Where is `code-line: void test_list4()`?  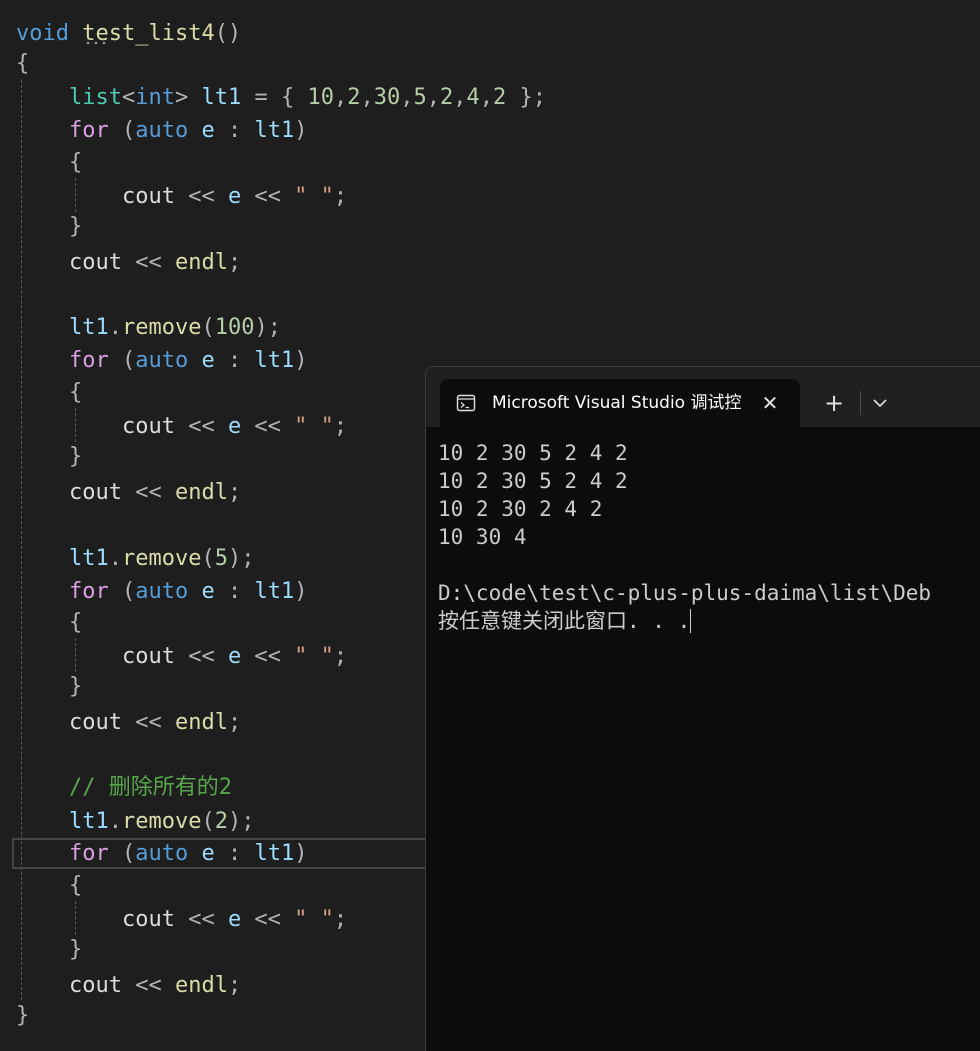
code-line: void test_list4() is located at coordinates (128, 33).